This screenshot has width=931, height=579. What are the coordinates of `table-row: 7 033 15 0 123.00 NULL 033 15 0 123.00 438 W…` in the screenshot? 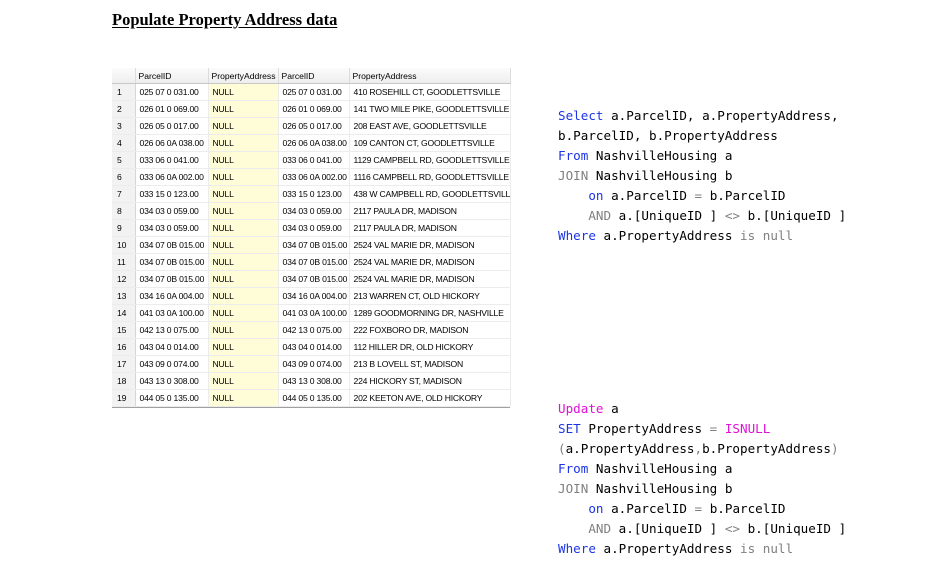 It's located at (311, 194).